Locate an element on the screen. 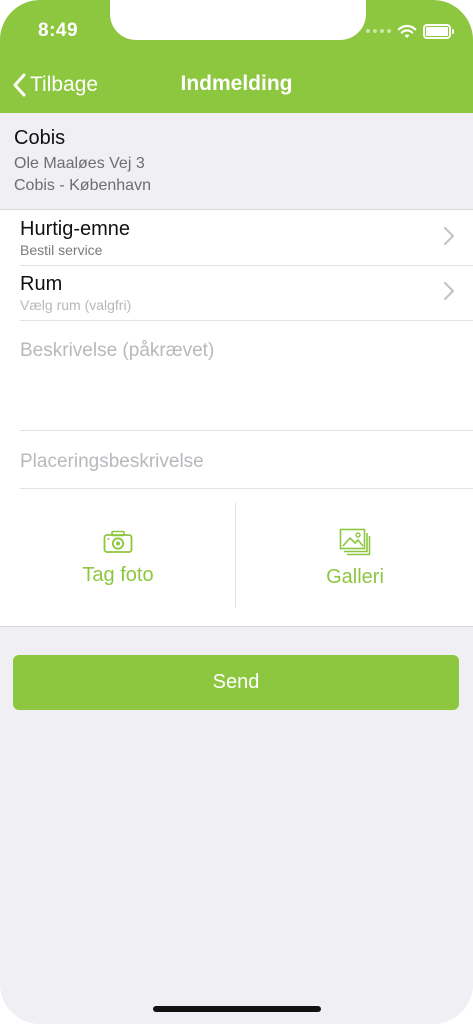 The width and height of the screenshot is (473, 1024). status-indicators is located at coordinates (410, 31).